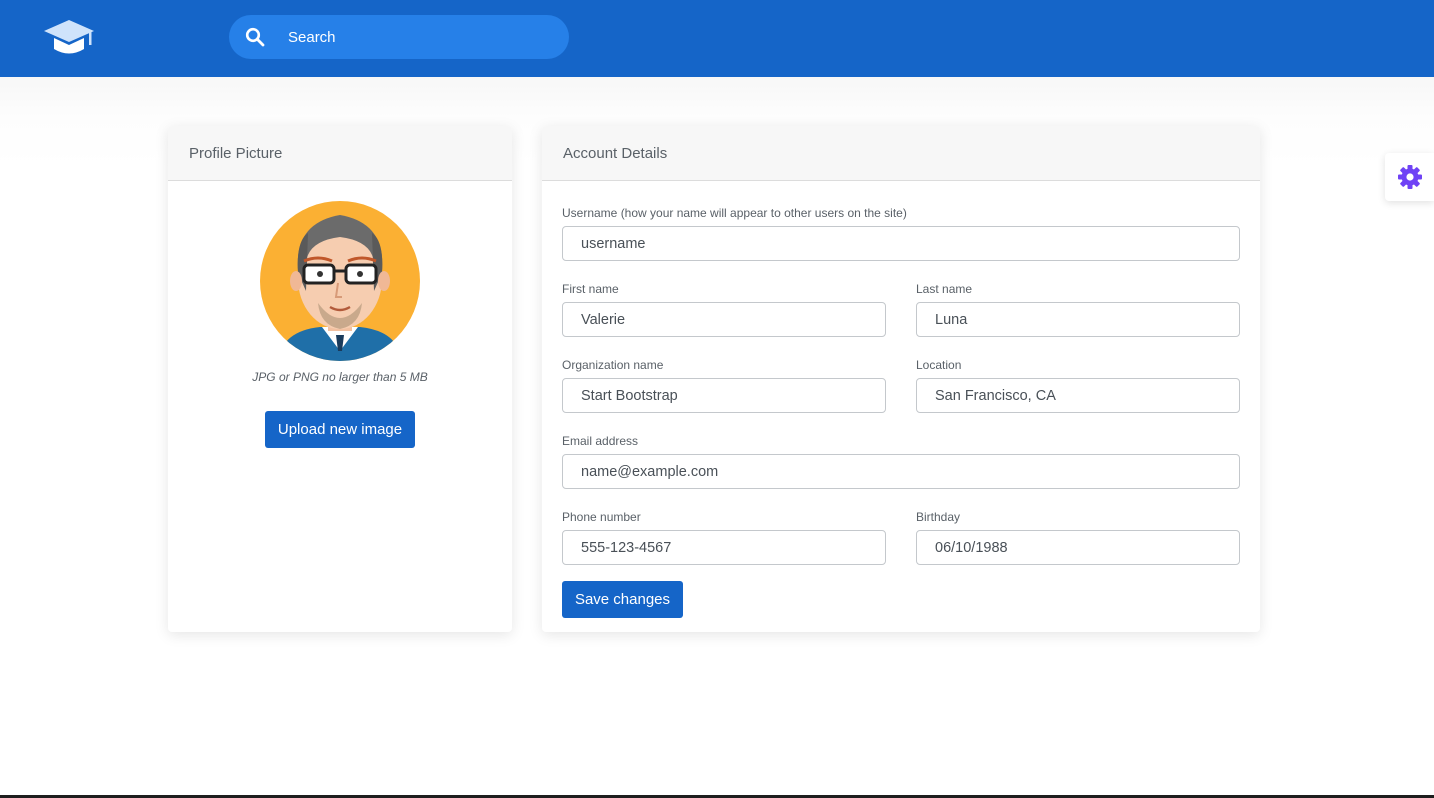 The height and width of the screenshot is (798, 1434). Describe the element at coordinates (69, 38) in the screenshot. I see `graduation-cap-icon` at that location.